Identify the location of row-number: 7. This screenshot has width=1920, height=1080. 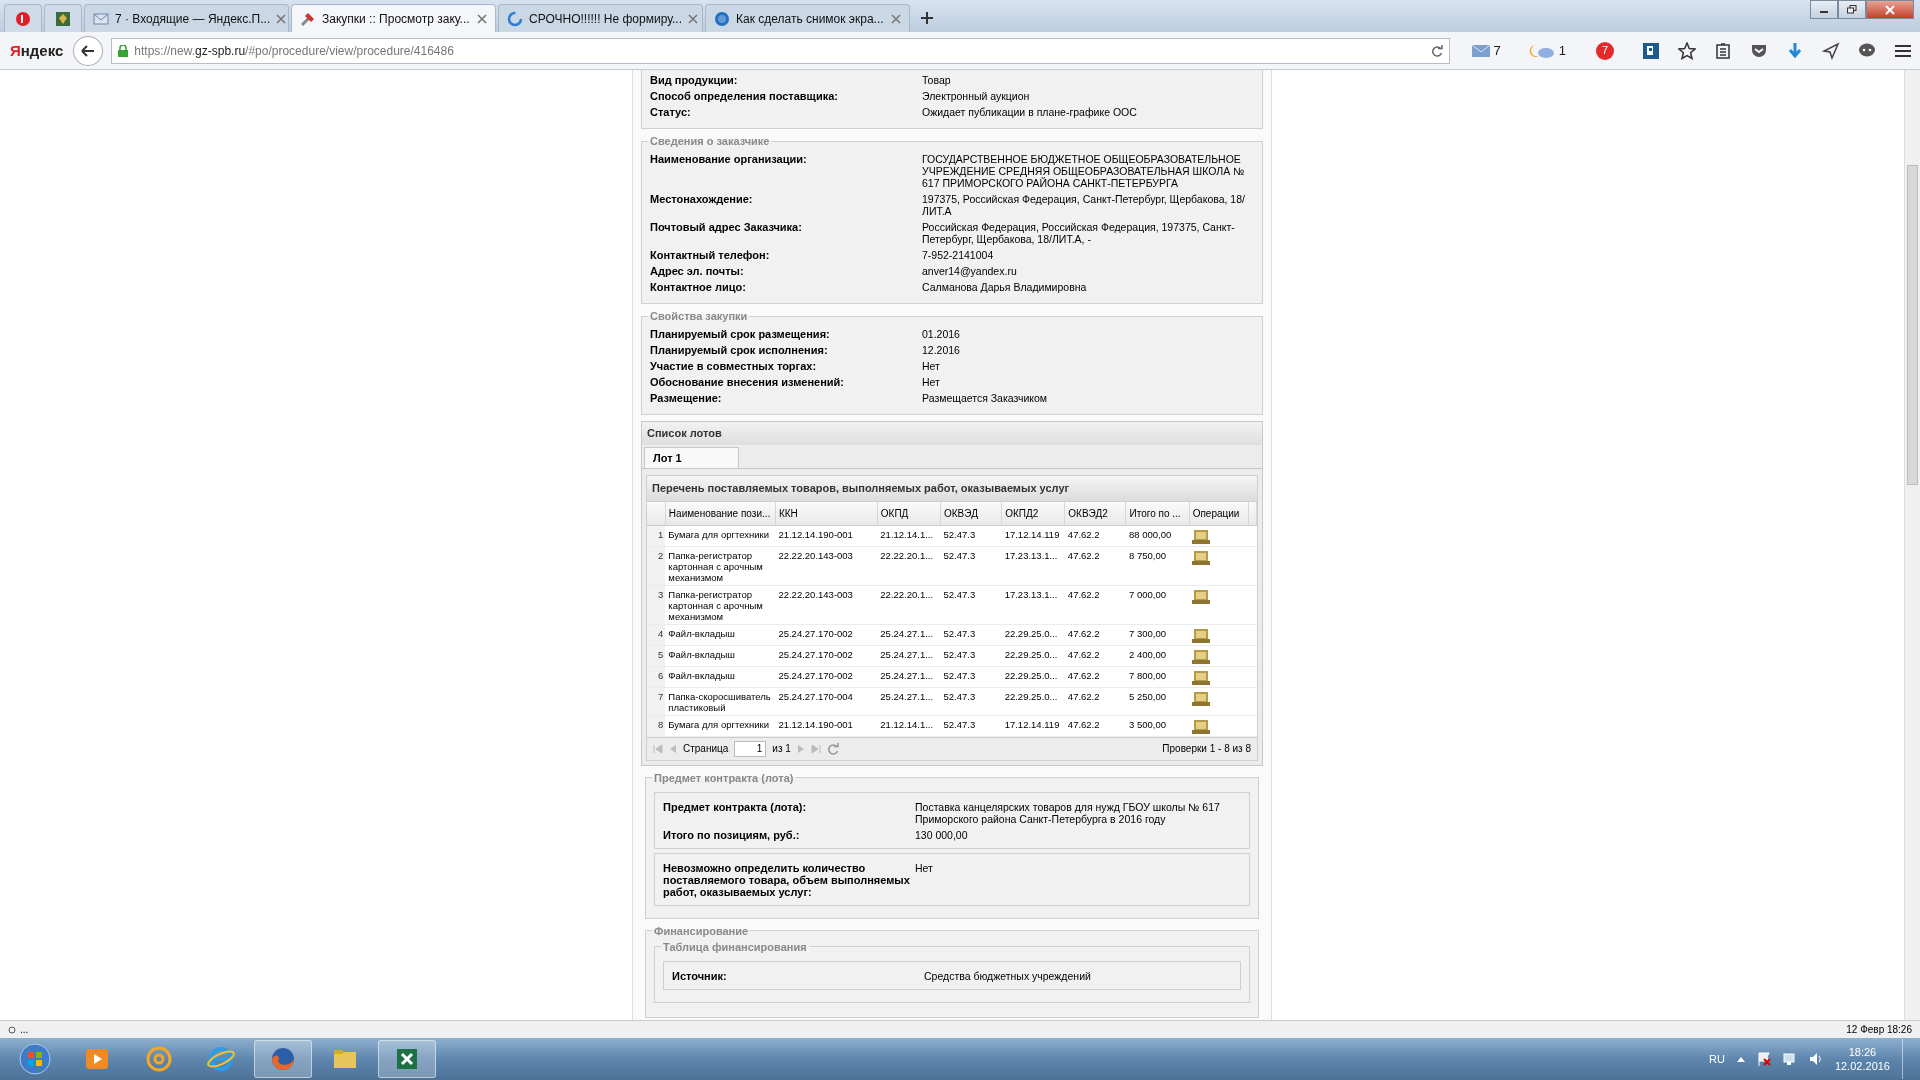
(656, 701).